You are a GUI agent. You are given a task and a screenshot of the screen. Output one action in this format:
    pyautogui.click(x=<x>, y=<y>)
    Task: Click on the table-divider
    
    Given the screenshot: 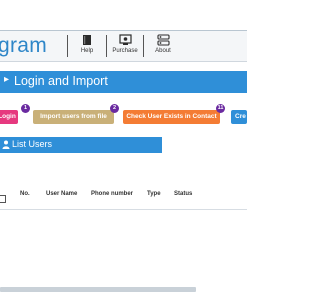 What is the action you would take?
    pyautogui.click(x=123, y=209)
    